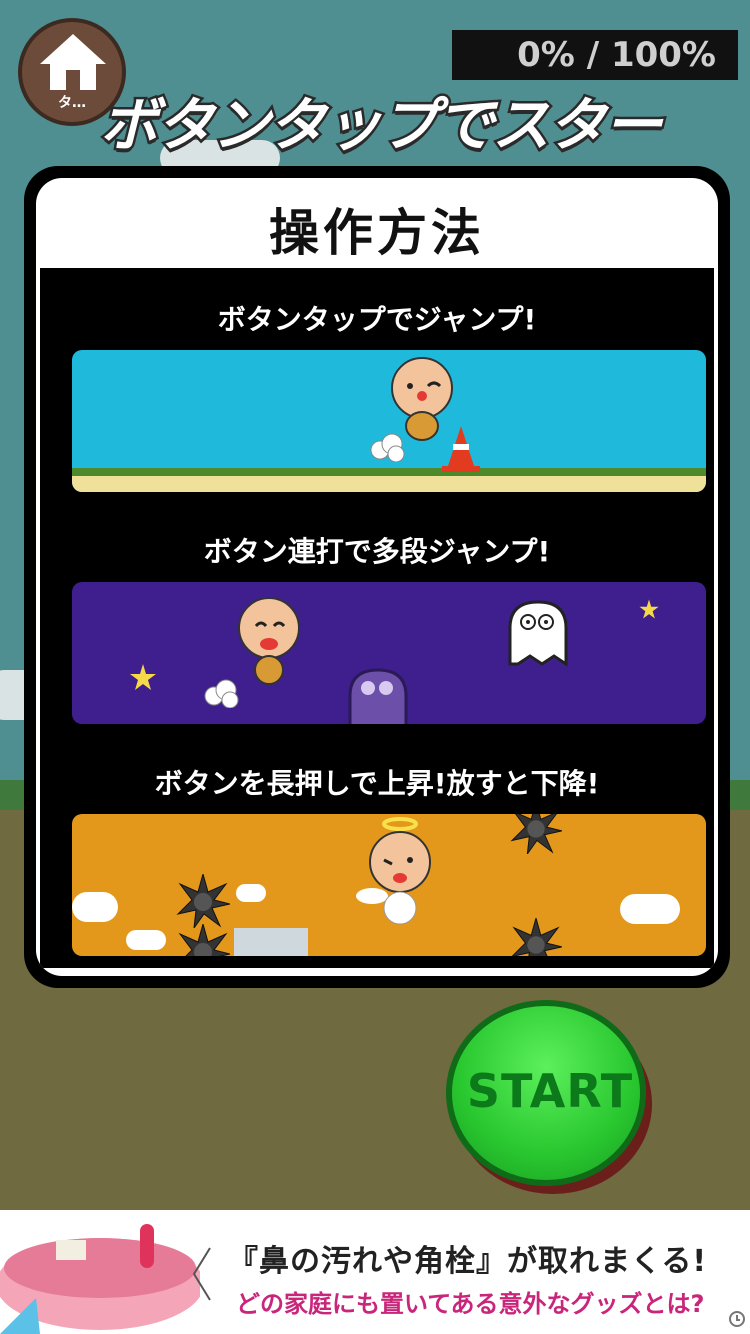  I want to click on start-label: START, so click(550, 1091).